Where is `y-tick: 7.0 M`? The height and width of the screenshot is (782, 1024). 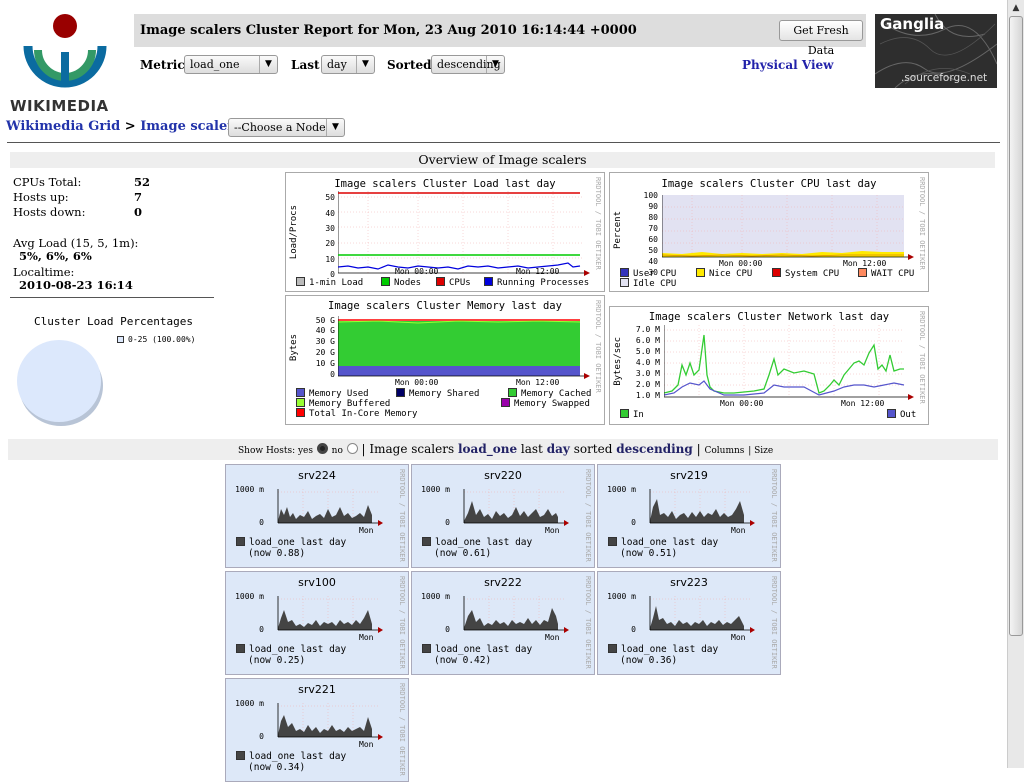
y-tick: 7.0 M is located at coordinates (647, 329).